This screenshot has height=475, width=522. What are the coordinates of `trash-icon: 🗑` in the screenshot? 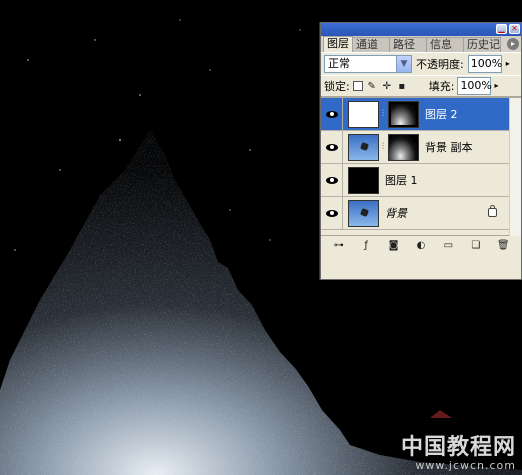 It's located at (503, 246).